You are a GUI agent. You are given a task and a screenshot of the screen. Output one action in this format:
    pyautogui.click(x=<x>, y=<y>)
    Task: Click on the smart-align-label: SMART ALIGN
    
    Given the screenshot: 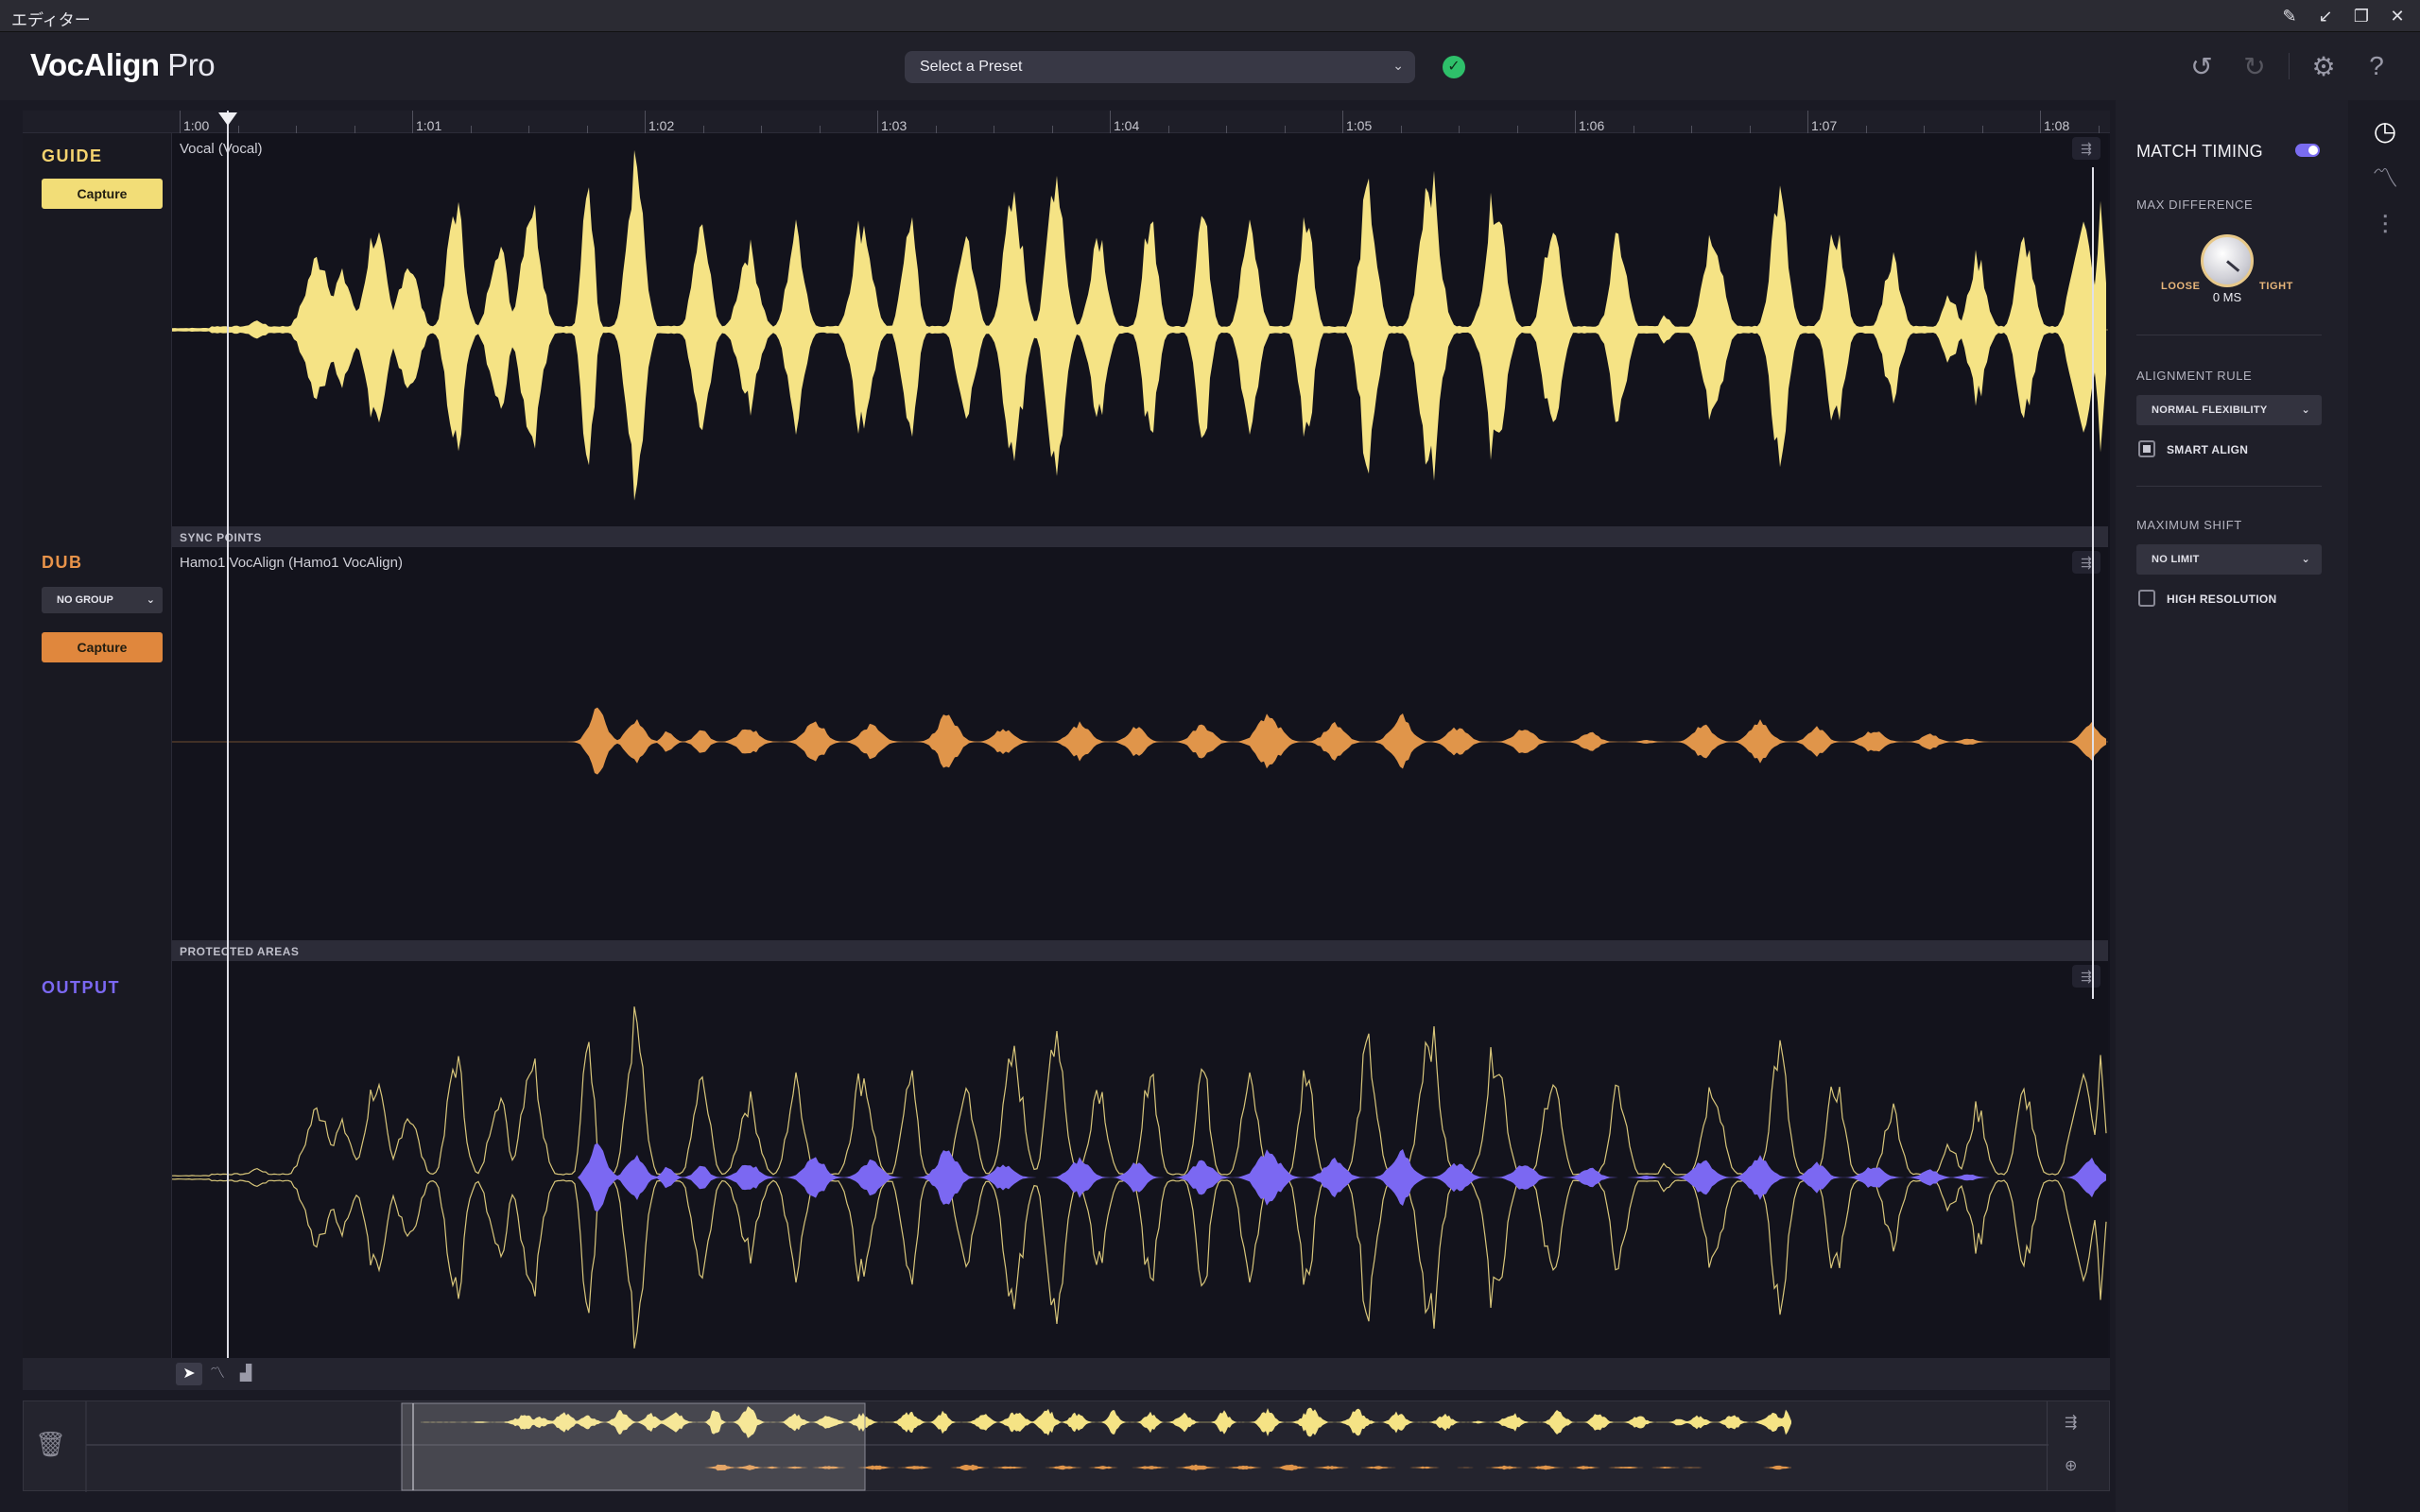 What is the action you would take?
    pyautogui.click(x=2208, y=449)
    